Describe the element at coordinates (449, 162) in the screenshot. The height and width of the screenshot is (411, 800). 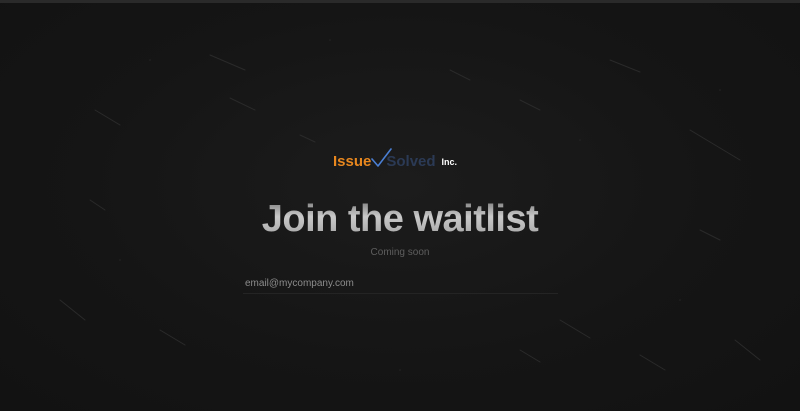
I see `logo-suffix: Inc.` at that location.